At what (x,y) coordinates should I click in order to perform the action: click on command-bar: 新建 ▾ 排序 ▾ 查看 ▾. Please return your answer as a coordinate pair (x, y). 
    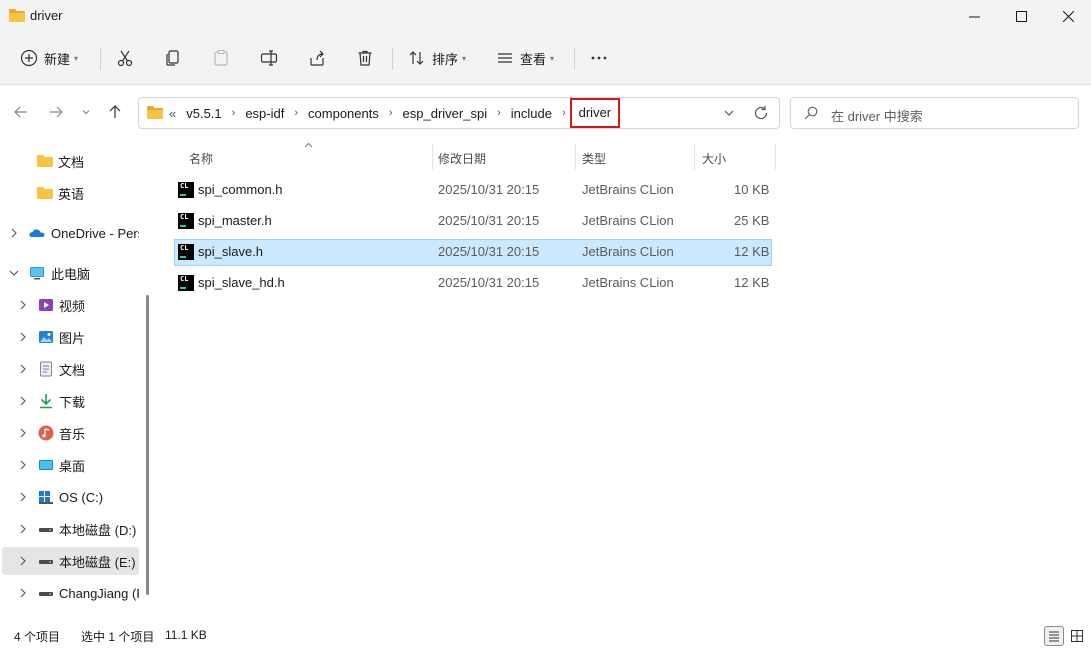
    Looking at the image, I should click on (545, 58).